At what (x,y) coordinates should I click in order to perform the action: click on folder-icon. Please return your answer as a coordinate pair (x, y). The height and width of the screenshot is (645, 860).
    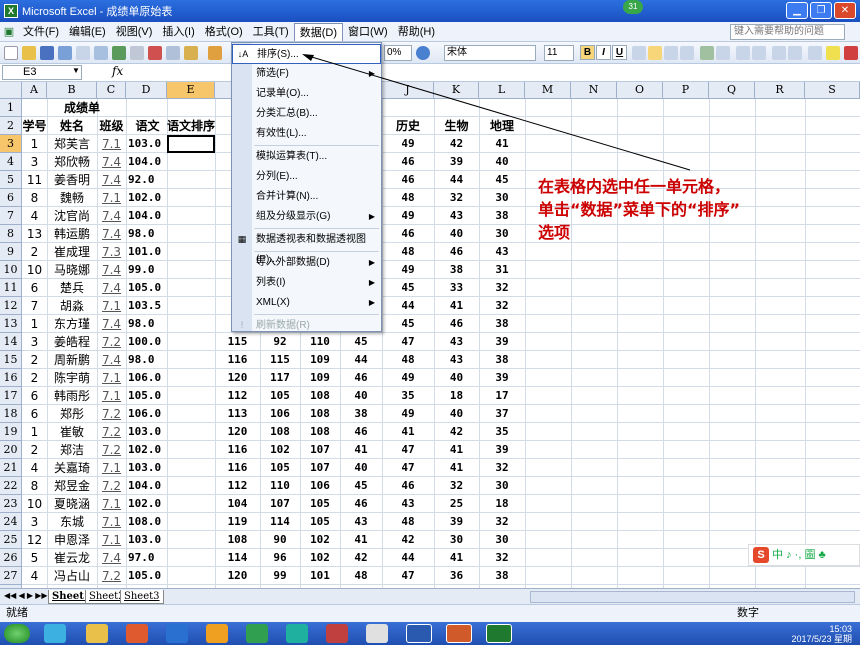
    Looking at the image, I should click on (97, 633).